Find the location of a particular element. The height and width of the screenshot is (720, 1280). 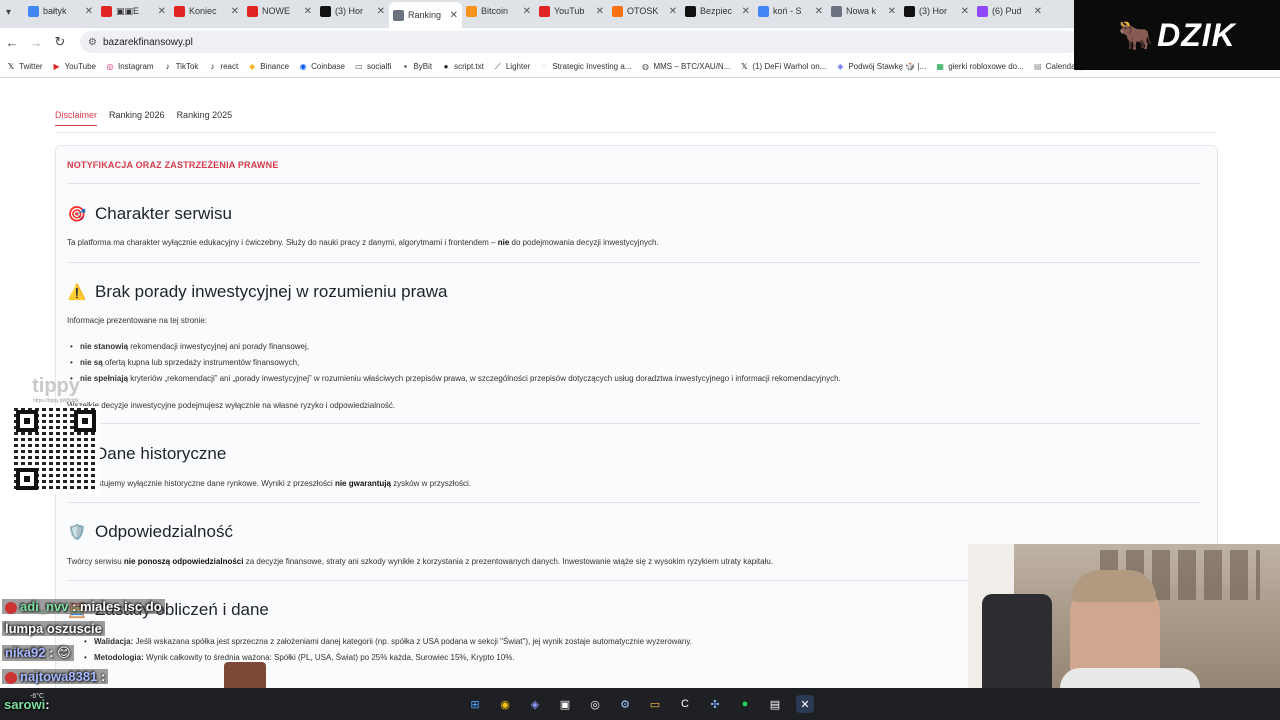

network-icon: ✣ is located at coordinates (715, 704).